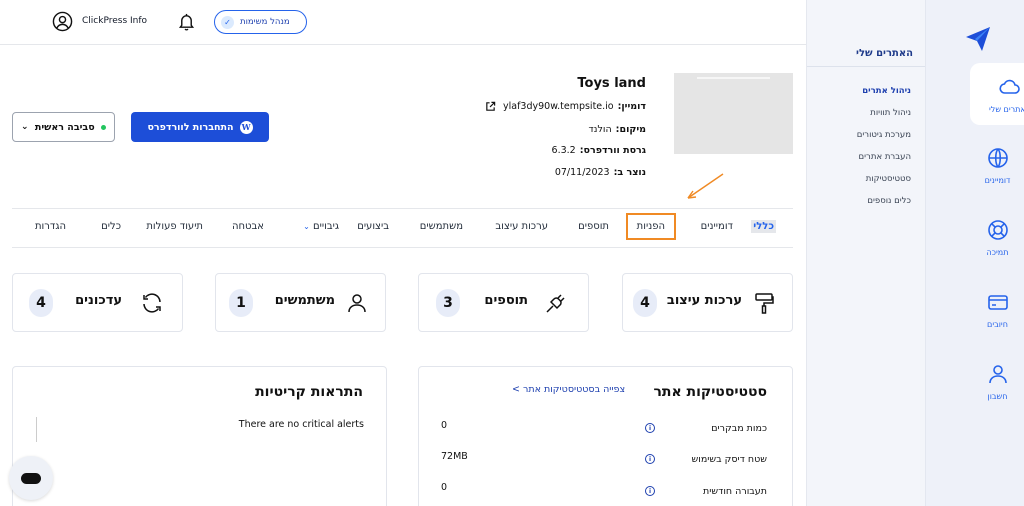 The image size is (1024, 506). What do you see at coordinates (650, 226) in the screenshot?
I see `tab-redirects: הפניות` at bounding box center [650, 226].